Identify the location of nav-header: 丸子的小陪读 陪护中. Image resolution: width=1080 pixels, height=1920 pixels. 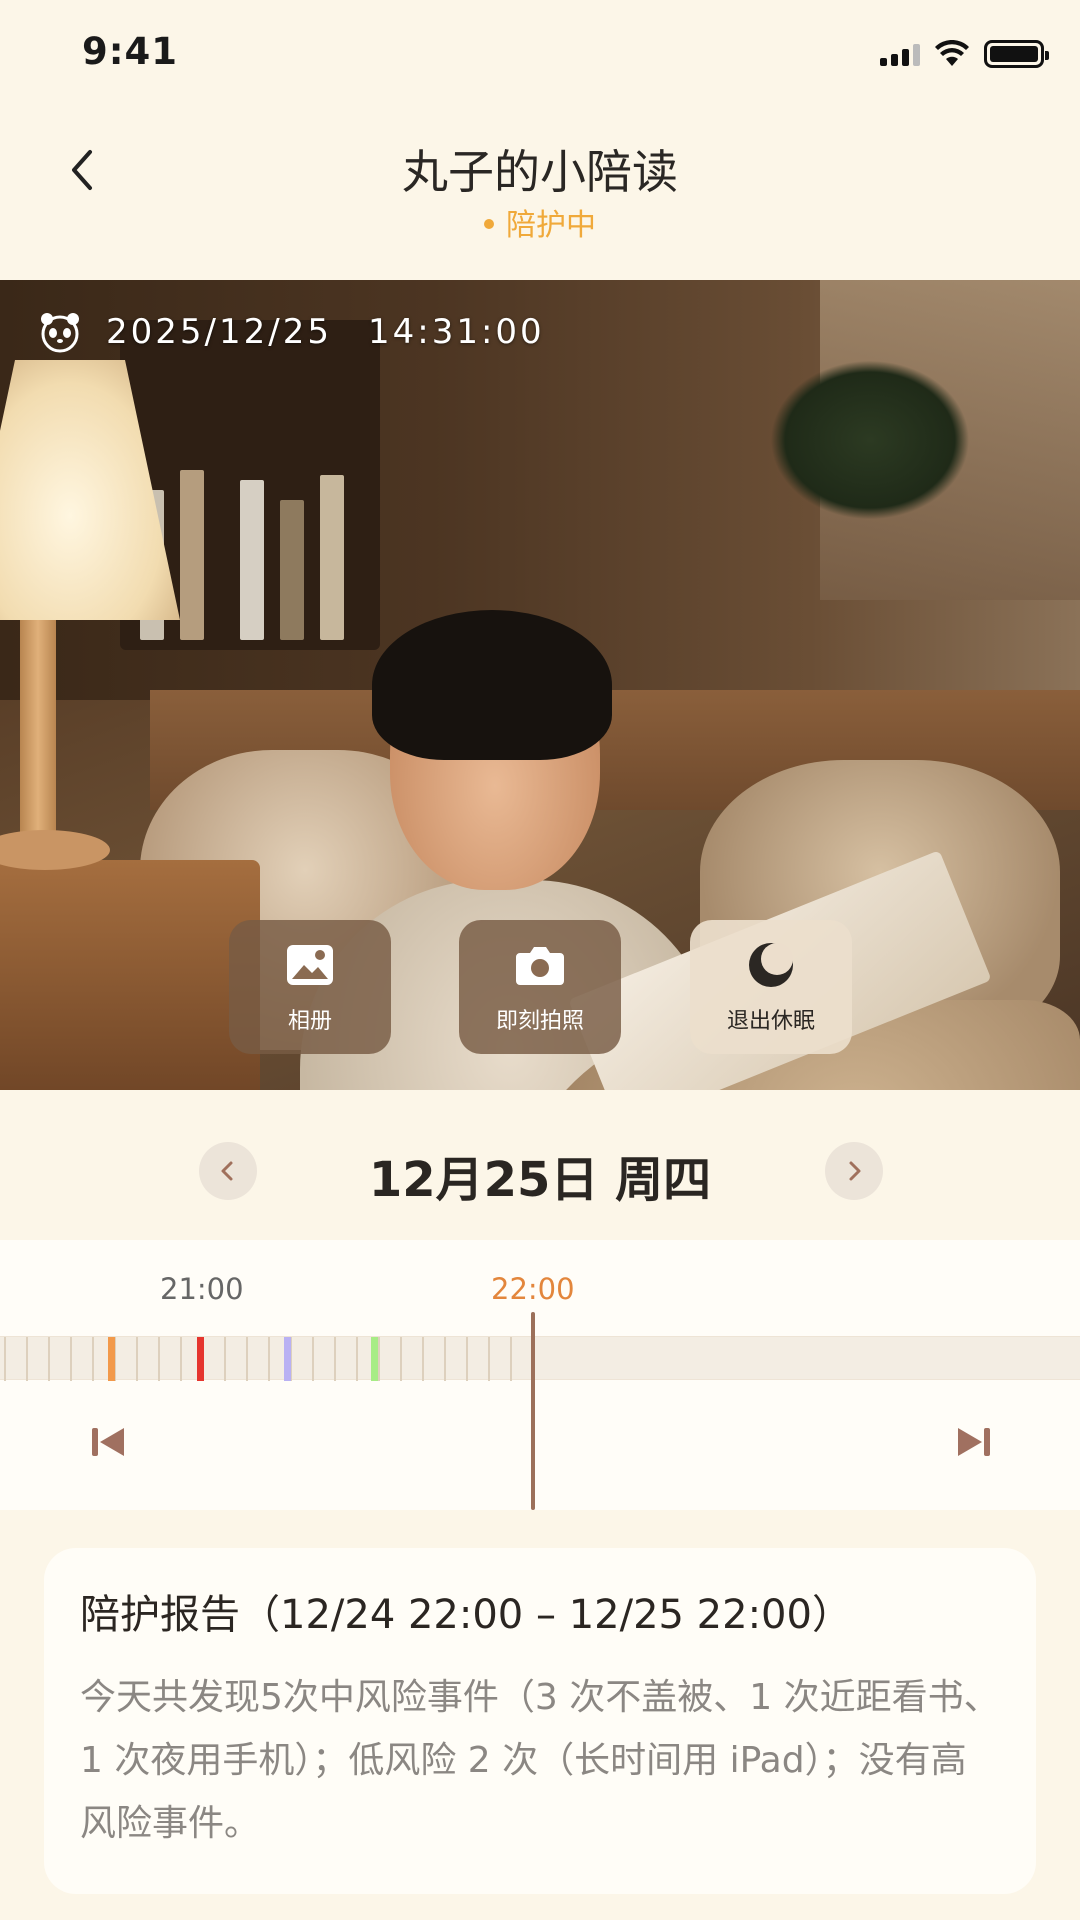
(540, 195).